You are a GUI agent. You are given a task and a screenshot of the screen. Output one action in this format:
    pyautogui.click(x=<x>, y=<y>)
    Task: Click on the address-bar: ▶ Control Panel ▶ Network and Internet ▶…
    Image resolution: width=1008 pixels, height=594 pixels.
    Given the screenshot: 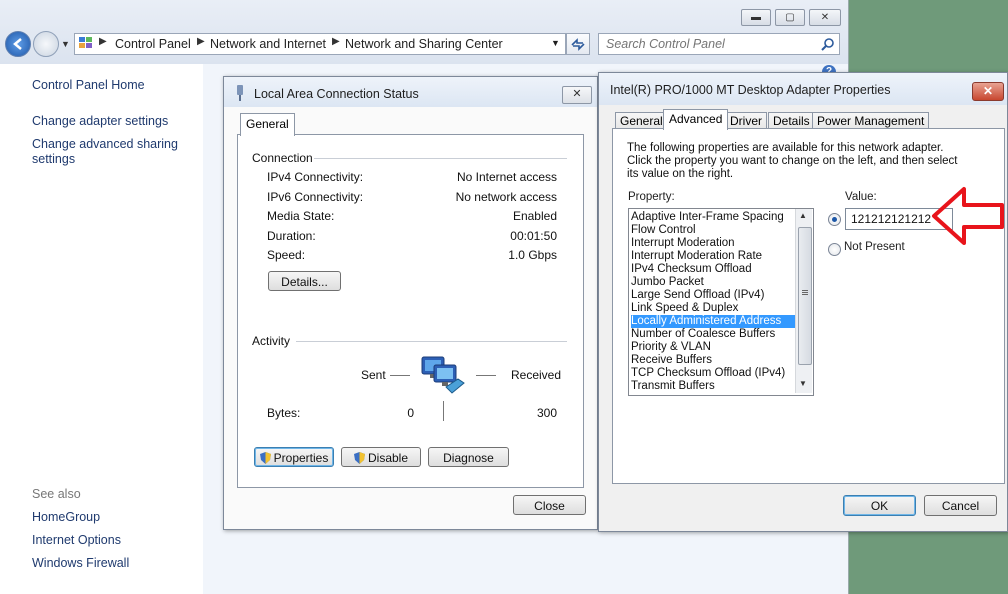 What is the action you would take?
    pyautogui.click(x=320, y=44)
    